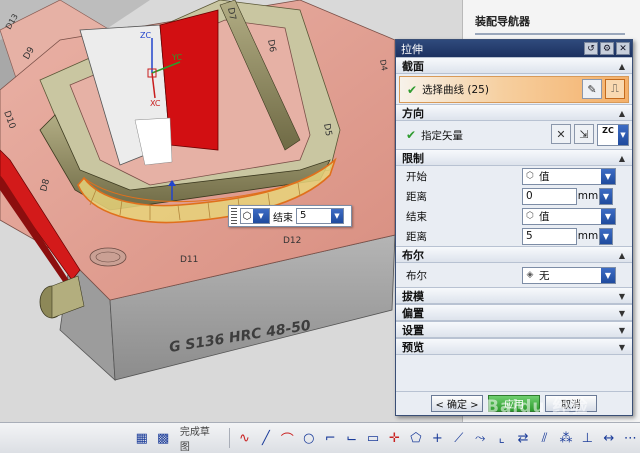 The width and height of the screenshot is (640, 453). What do you see at coordinates (413, 347) in the screenshot?
I see `section-preview-title: 预览` at bounding box center [413, 347].